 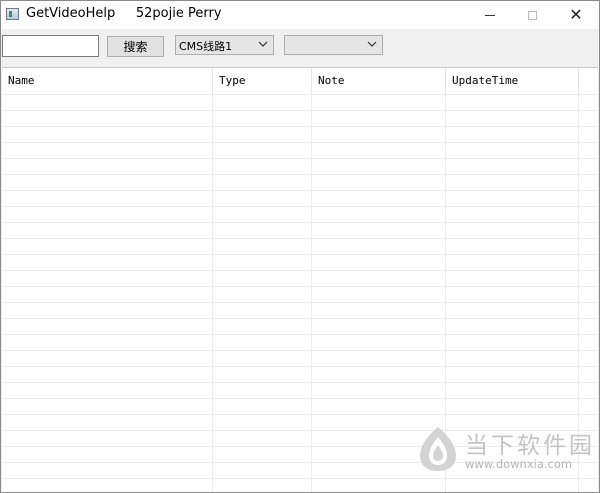 I want to click on column-header-note: Note, so click(x=379, y=81).